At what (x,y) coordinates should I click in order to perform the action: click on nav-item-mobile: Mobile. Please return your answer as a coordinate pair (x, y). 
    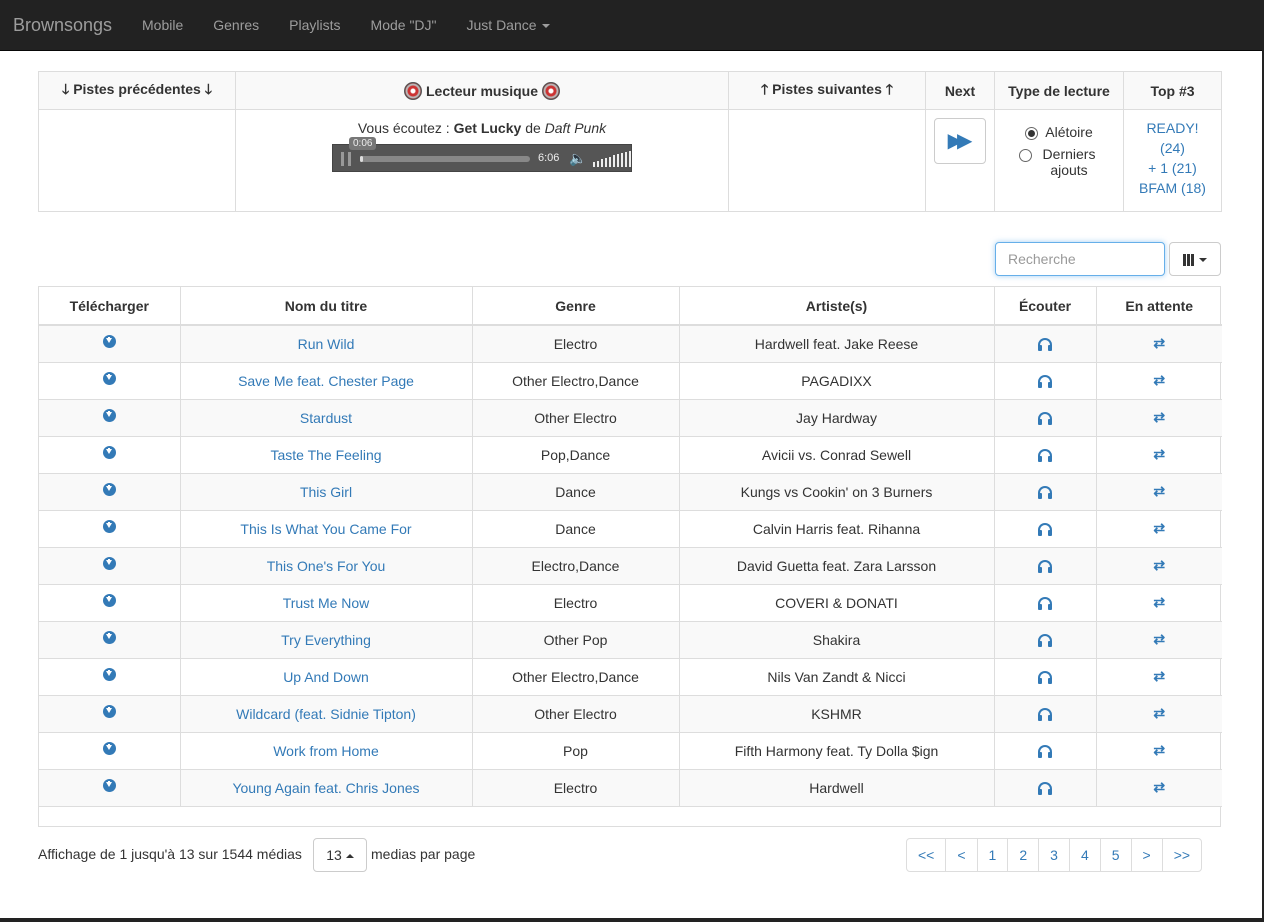
    Looking at the image, I should click on (162, 25).